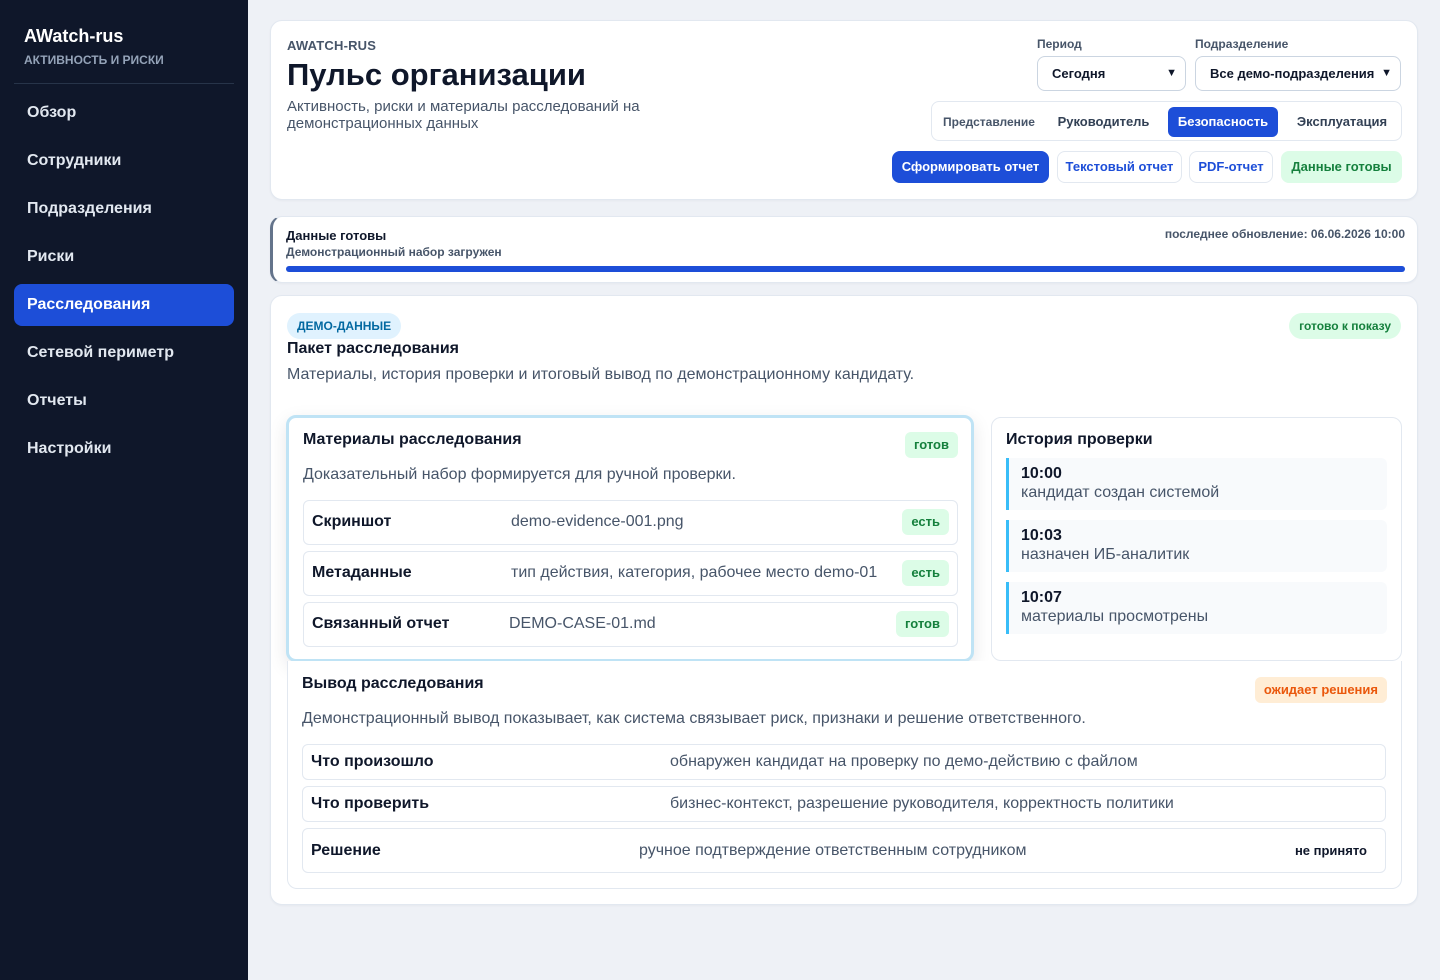 The width and height of the screenshot is (1440, 980). Describe the element at coordinates (344, 326) in the screenshot. I see `demo-data-badge: ДЕМО-ДАННЫЕ` at that location.